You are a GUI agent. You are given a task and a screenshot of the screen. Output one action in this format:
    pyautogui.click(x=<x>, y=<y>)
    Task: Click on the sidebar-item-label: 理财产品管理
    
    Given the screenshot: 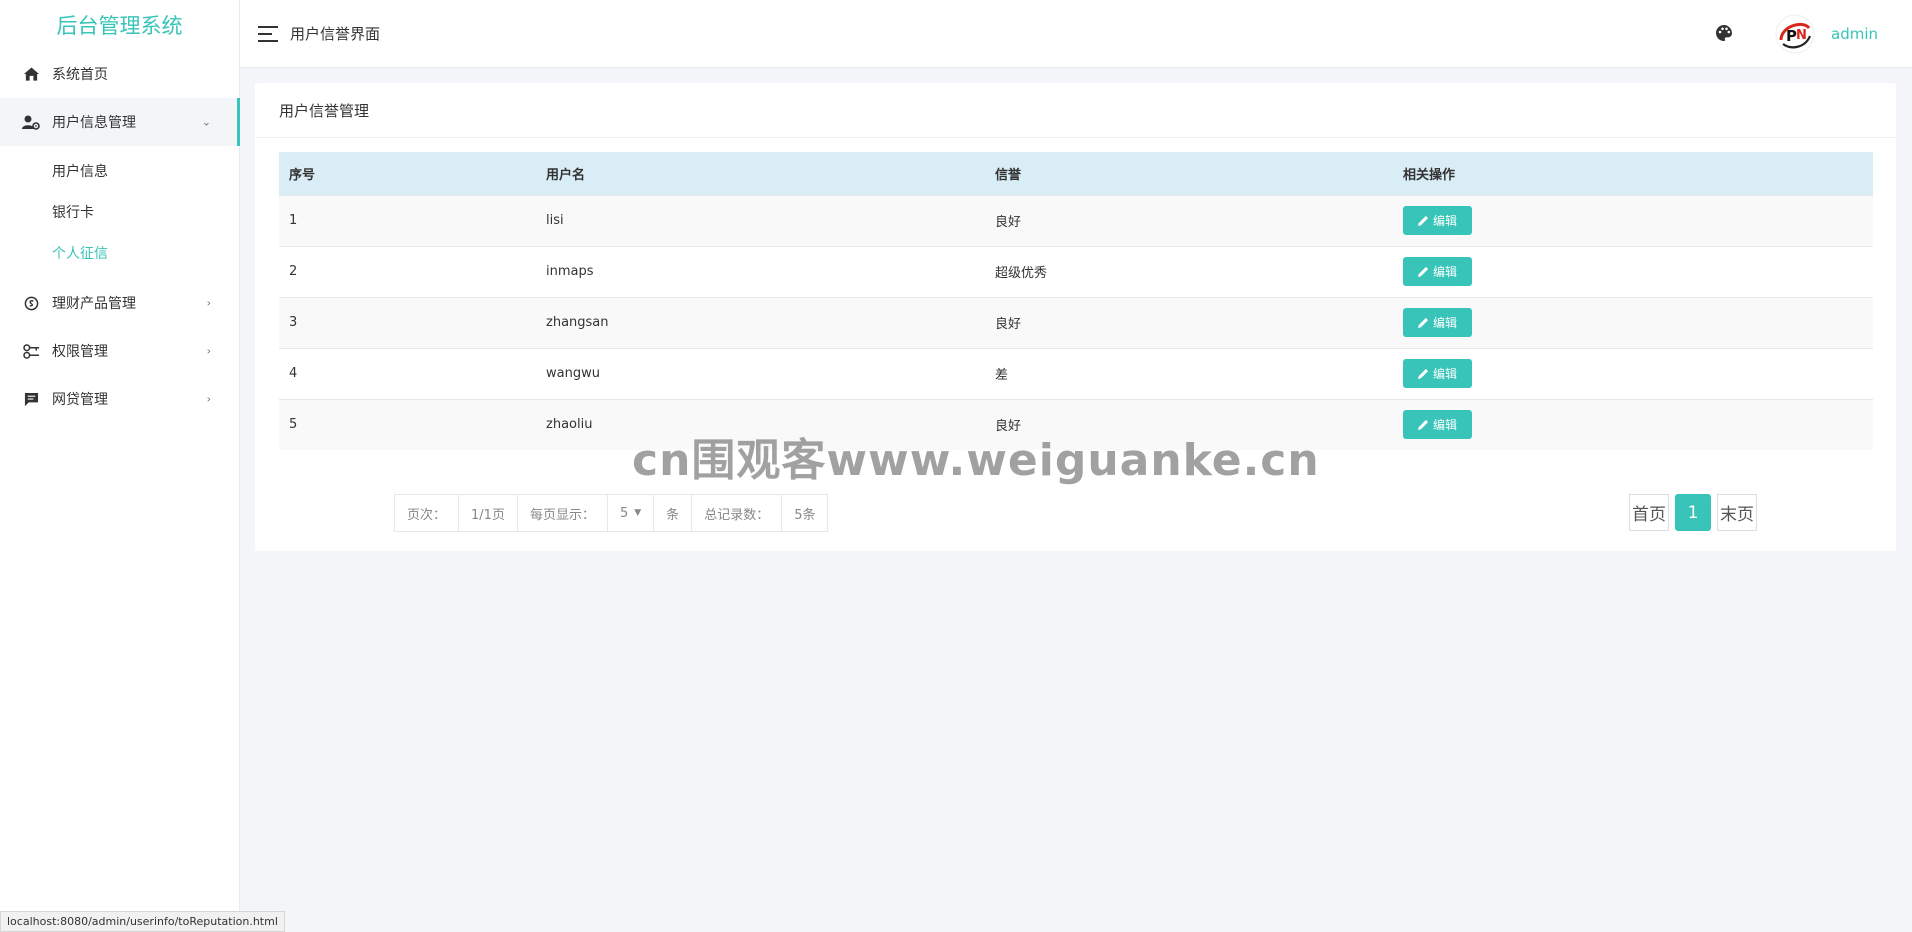 What is the action you would take?
    pyautogui.click(x=94, y=304)
    